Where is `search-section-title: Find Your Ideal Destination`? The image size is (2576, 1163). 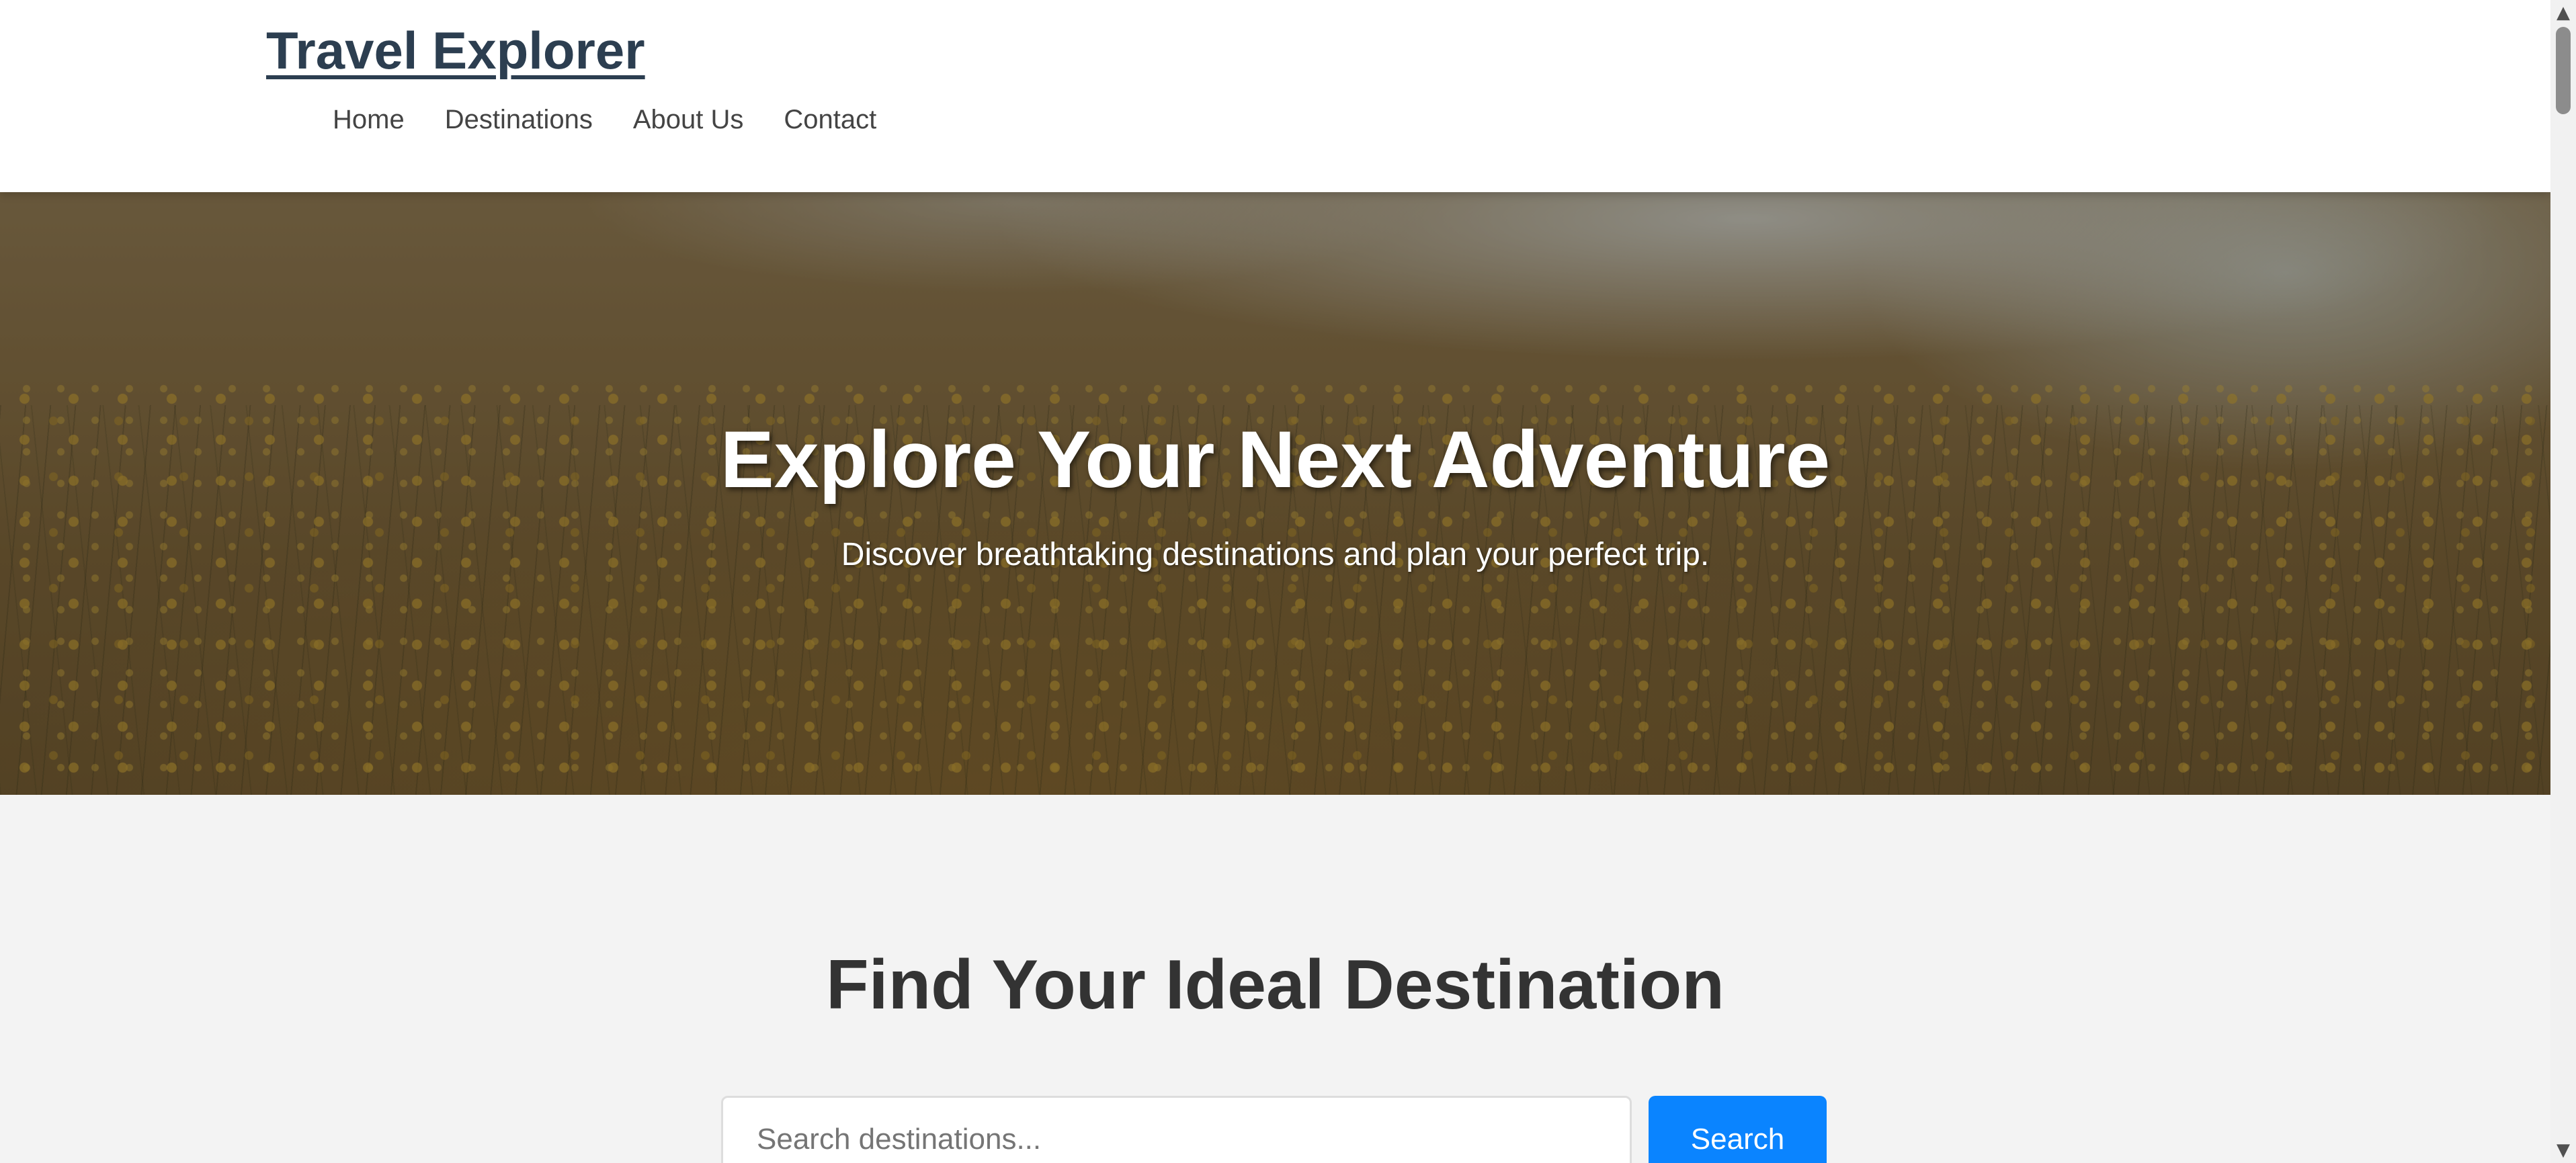 search-section-title: Find Your Ideal Destination is located at coordinates (1275, 985).